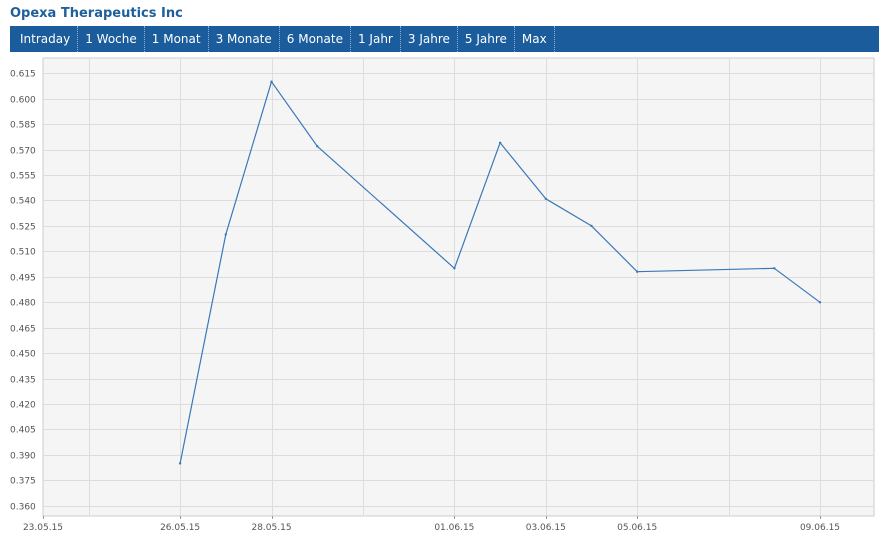  Describe the element at coordinates (44, 39) in the screenshot. I see `tab-intraday: Intraday` at that location.